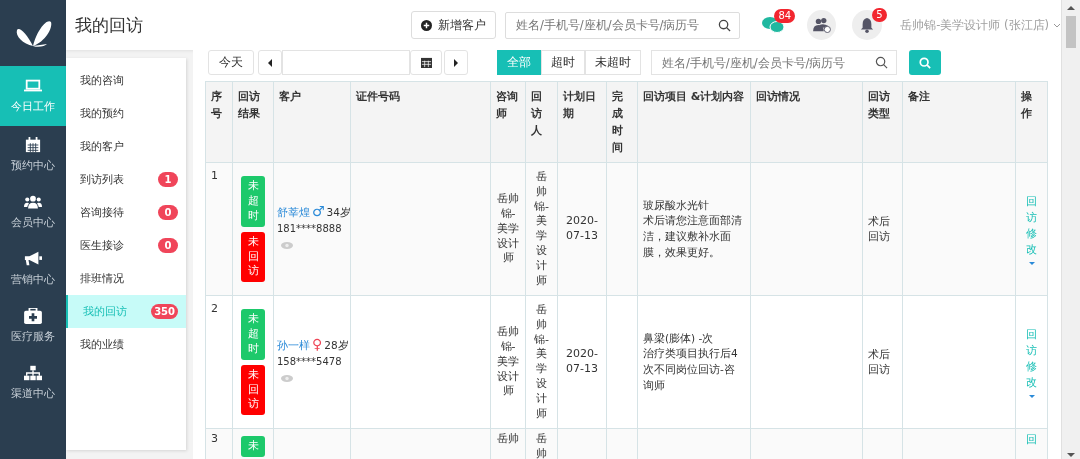  What do you see at coordinates (293, 345) in the screenshot?
I see `customer-name-link: 孙一样` at bounding box center [293, 345].